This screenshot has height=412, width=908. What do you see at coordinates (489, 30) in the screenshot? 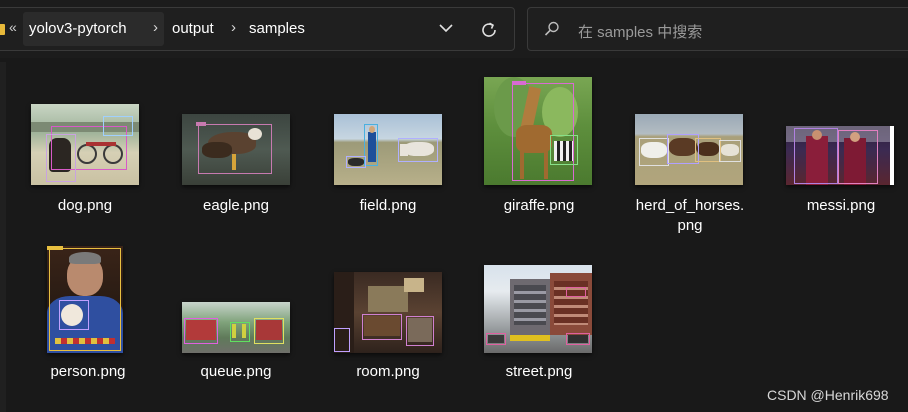
I see `refresh-icon` at bounding box center [489, 30].